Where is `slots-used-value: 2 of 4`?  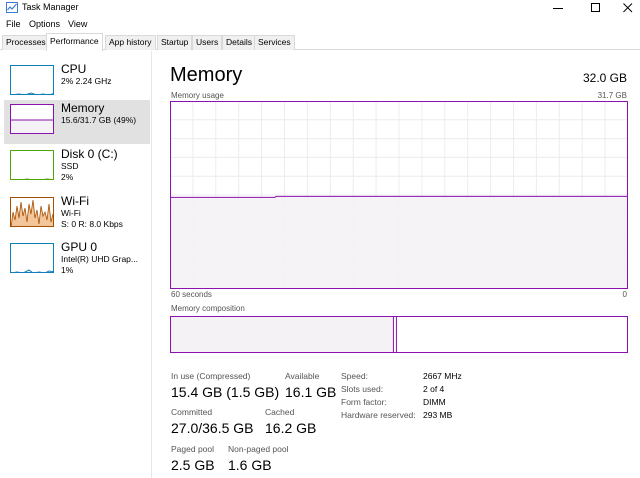
slots-used-value: 2 of 4 is located at coordinates (434, 389).